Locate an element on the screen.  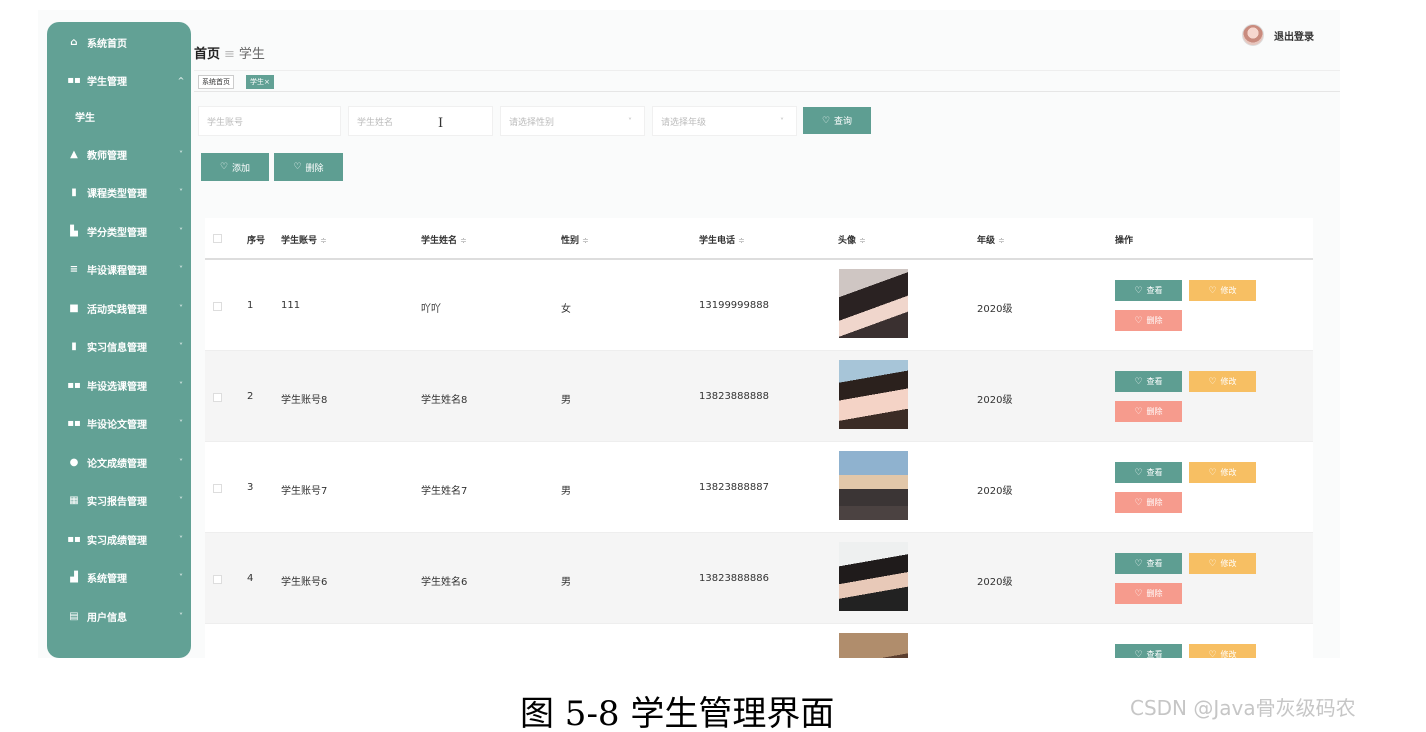
sidebar-item-teacher-management: ▲ 教师管理 ˅ is located at coordinates (119, 154).